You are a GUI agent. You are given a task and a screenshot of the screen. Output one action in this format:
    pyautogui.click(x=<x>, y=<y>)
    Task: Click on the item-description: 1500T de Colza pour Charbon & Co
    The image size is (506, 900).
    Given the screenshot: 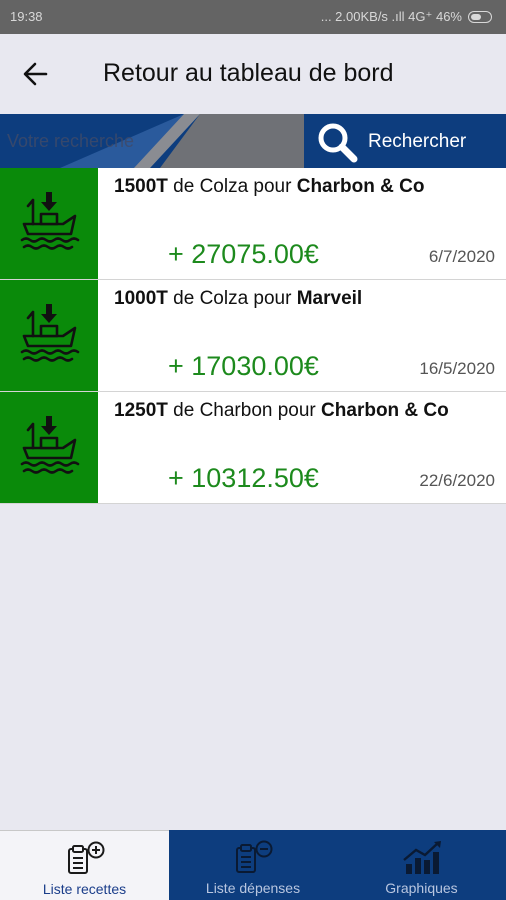 What is the action you would take?
    pyautogui.click(x=310, y=187)
    